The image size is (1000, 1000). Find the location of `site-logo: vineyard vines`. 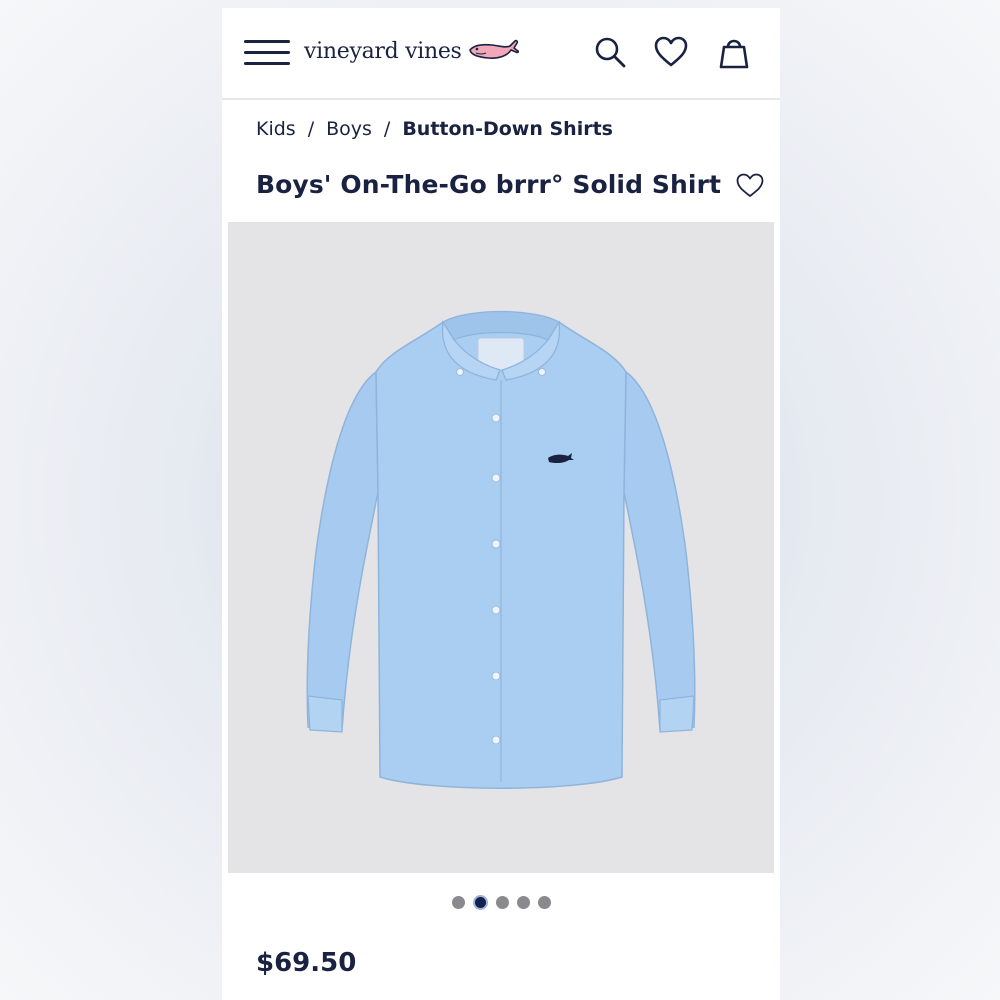

site-logo: vineyard vines is located at coordinates (412, 51).